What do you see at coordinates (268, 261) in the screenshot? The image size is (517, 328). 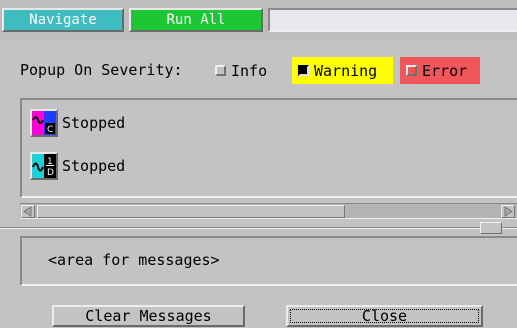 I see `message-area: <area for messages>` at bounding box center [268, 261].